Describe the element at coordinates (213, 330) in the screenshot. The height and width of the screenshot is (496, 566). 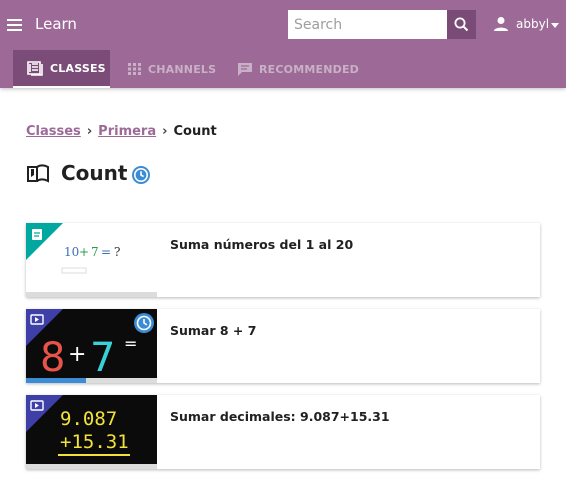
I see `card-title: Sumar 8 + 7` at that location.